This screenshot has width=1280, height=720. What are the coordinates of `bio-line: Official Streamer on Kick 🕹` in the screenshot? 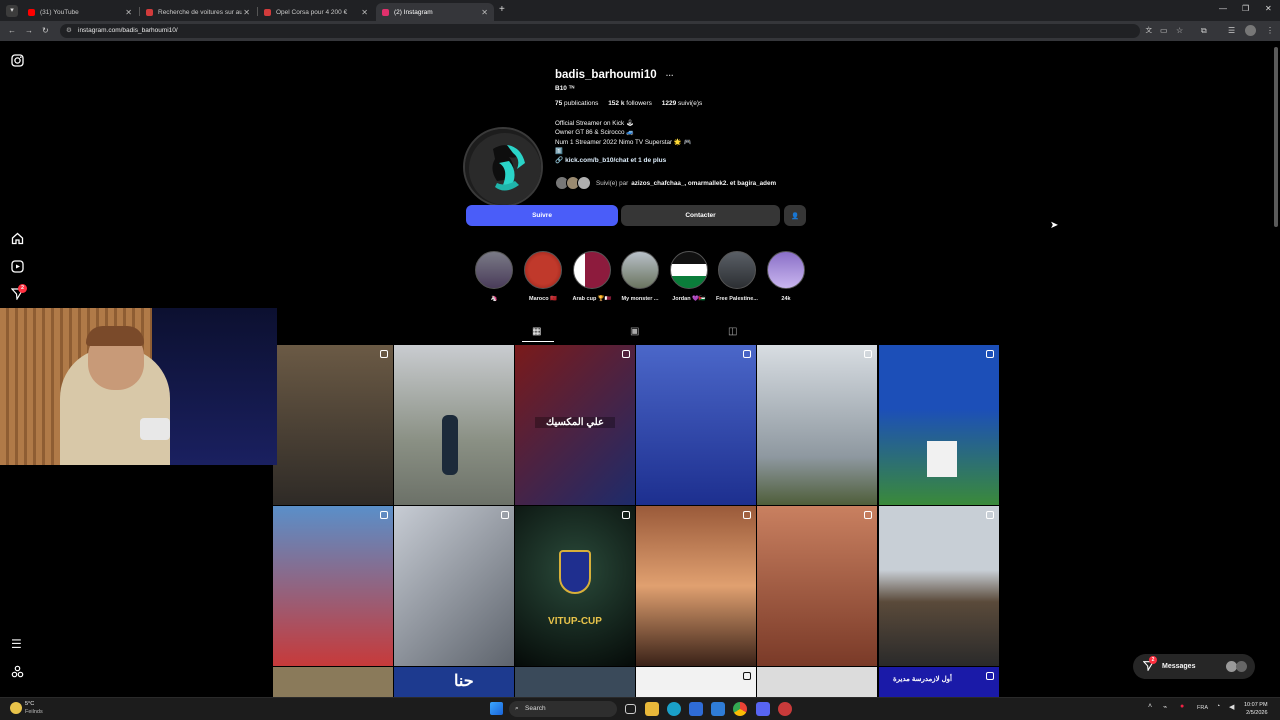 It's located at (594, 123).